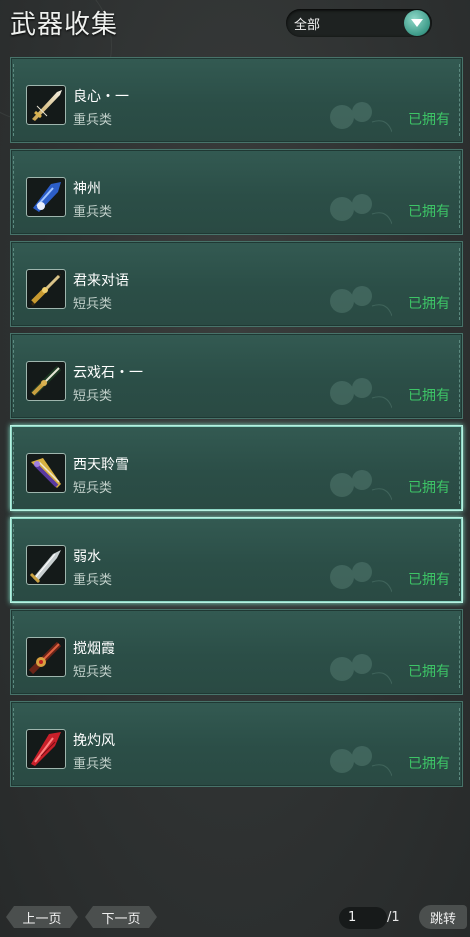 The width and height of the screenshot is (470, 937). I want to click on weapon-card: 搅烟霞 短兵类 已拥有, so click(236, 652).